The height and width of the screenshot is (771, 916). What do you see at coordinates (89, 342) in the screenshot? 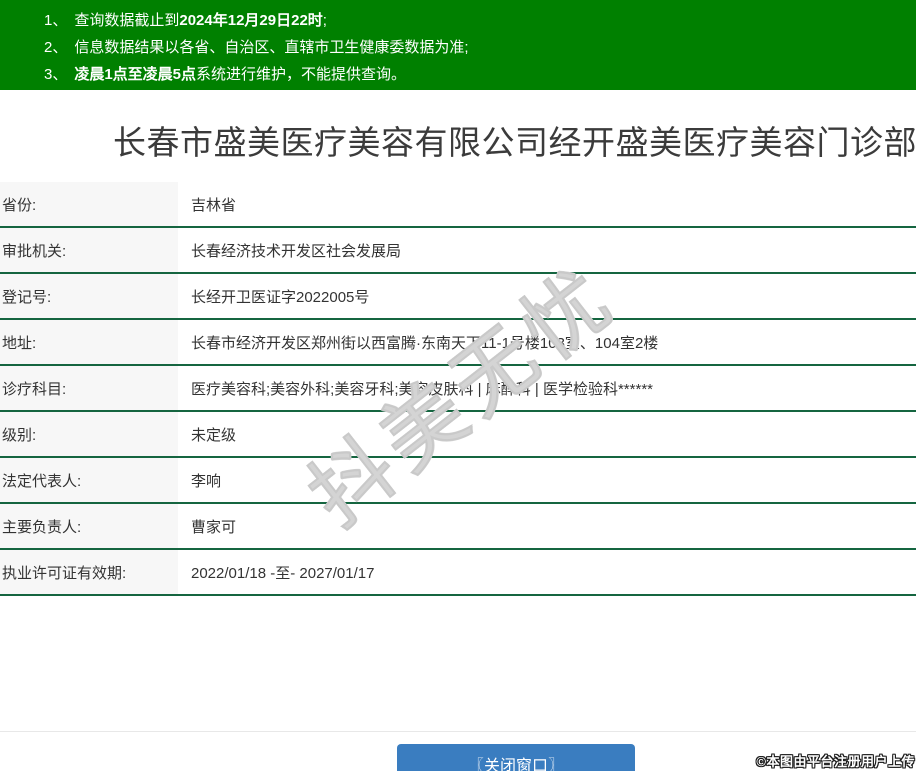
I see `row-label: 地址:` at bounding box center [89, 342].